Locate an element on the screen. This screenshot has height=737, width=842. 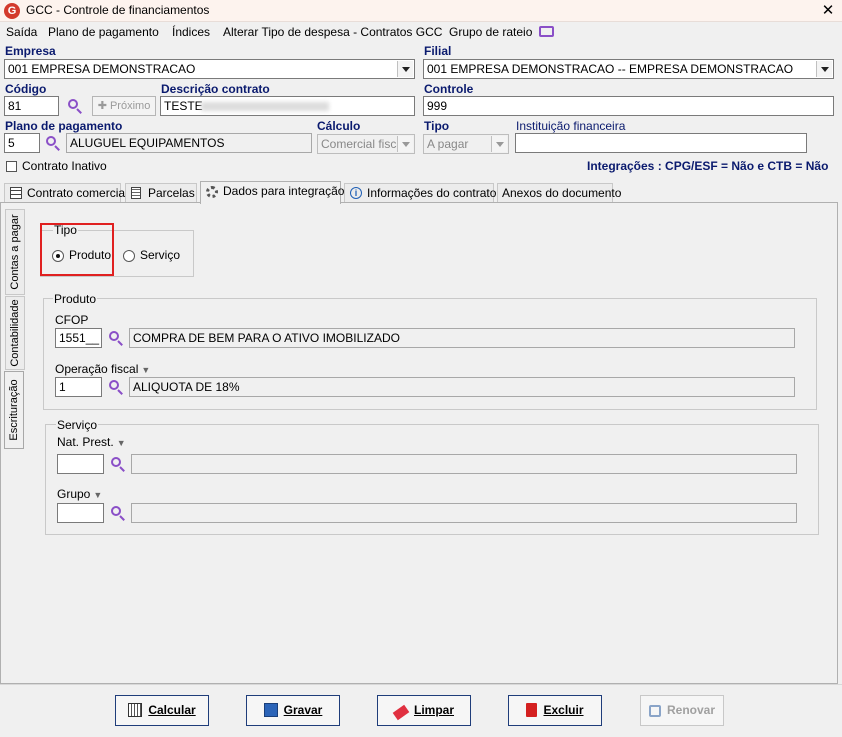
menu-saida: Saída is located at coordinates (21, 32).